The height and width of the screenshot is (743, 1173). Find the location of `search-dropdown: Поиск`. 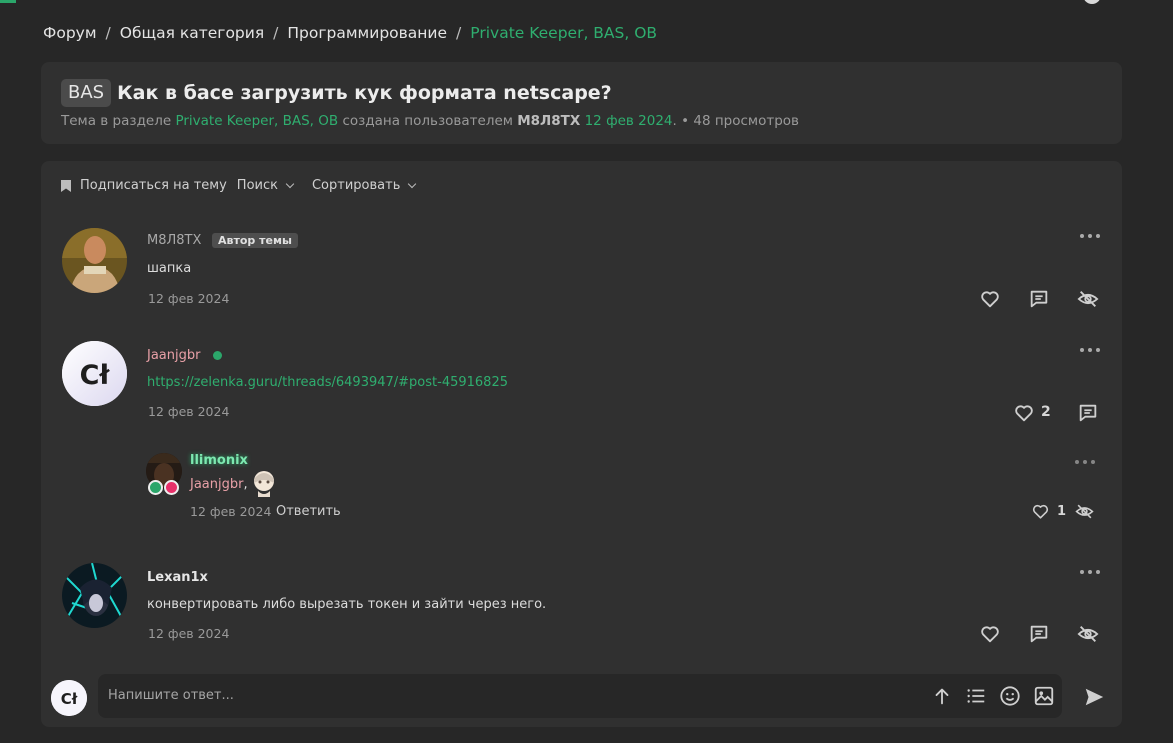

search-dropdown: Поиск is located at coordinates (265, 185).